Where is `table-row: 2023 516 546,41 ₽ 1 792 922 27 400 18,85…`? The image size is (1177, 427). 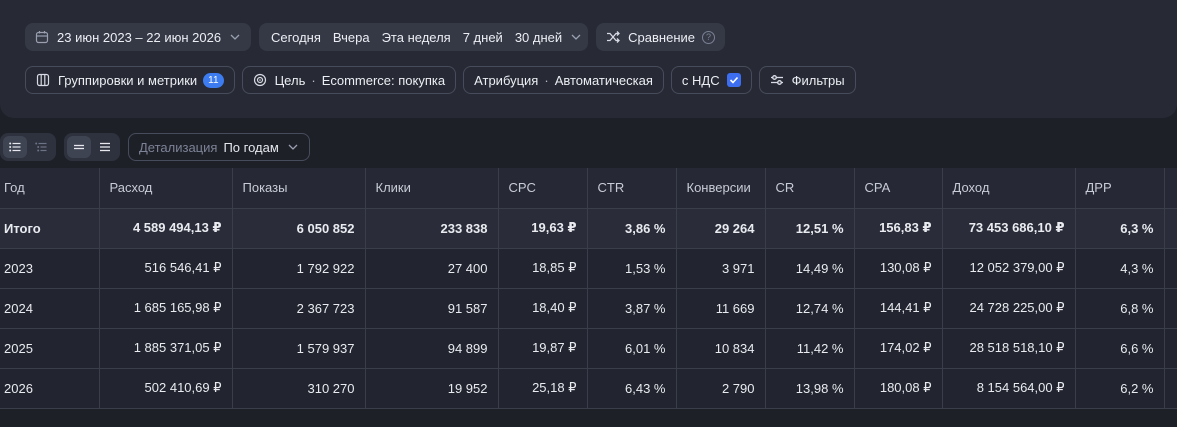
table-row: 2023 516 546,41 ₽ 1 792 922 27 400 18,85… is located at coordinates (588, 268).